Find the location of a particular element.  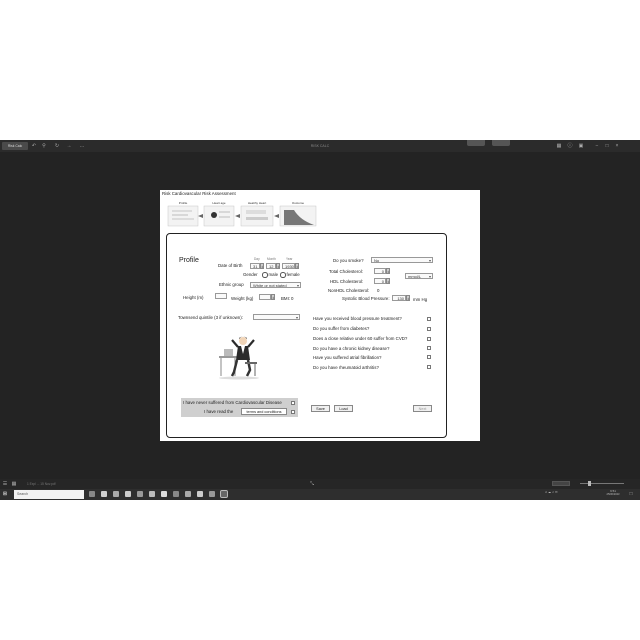

back-button: Risk Calc is located at coordinates (15, 146).